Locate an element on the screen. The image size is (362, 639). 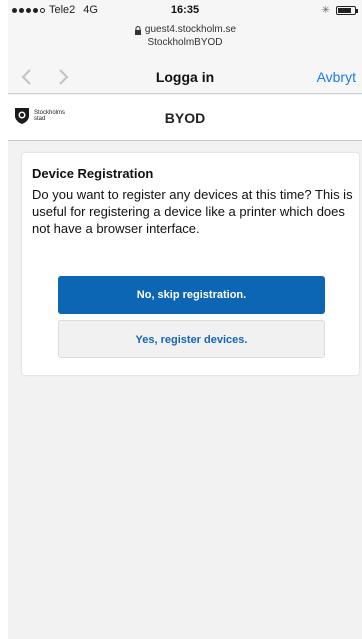
cancel-button: Avbryt is located at coordinates (336, 77).